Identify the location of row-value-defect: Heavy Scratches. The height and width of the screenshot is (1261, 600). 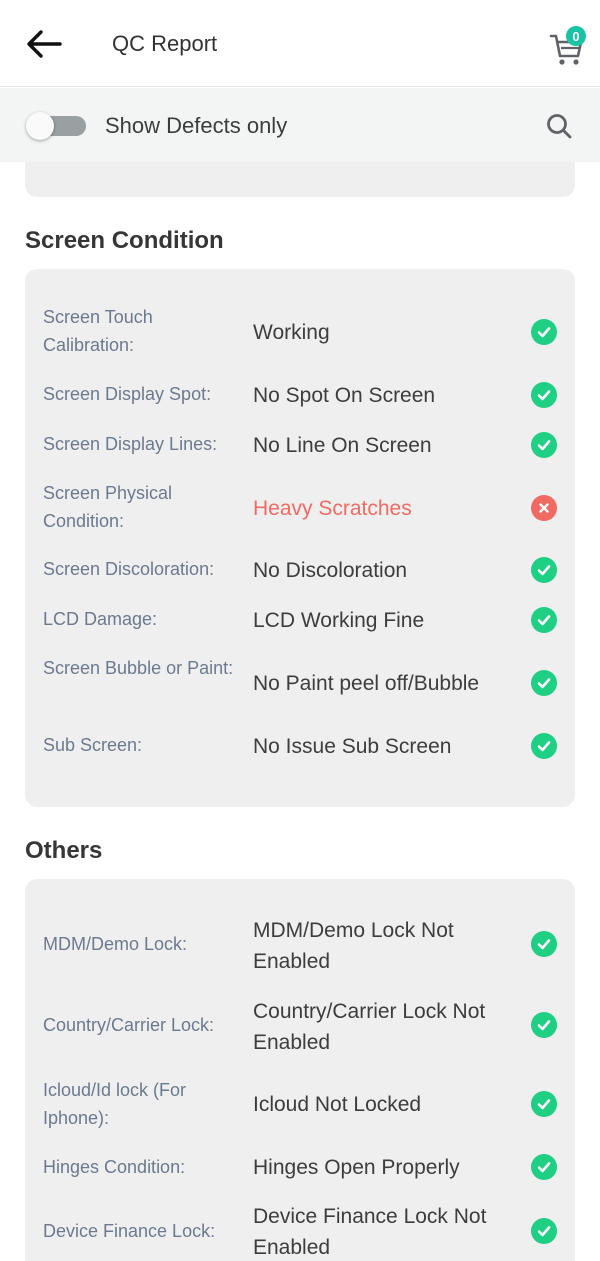
(332, 508).